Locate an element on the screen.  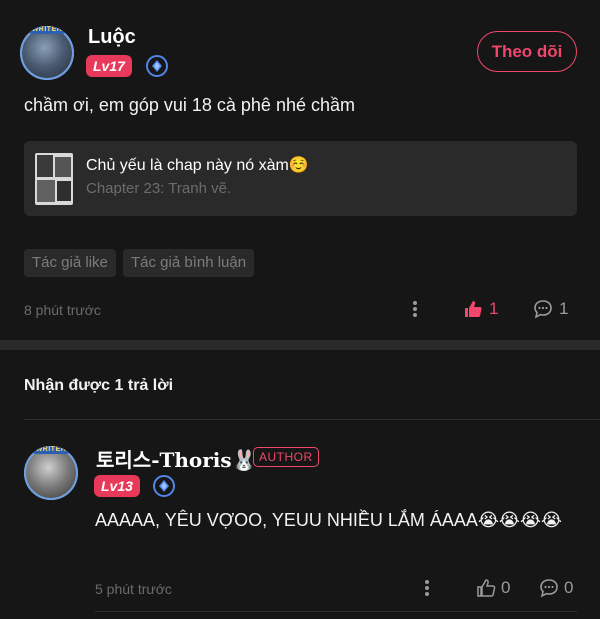
reply-user-avatar: WRITER is located at coordinates (51, 473).